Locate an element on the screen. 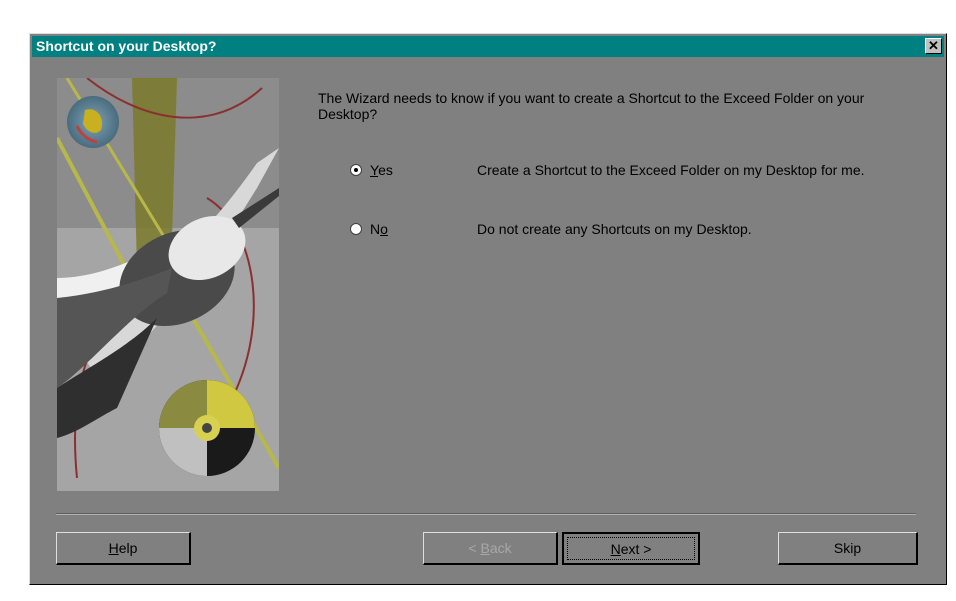 This screenshot has width=956, height=601. button-separator is located at coordinates (486, 514).